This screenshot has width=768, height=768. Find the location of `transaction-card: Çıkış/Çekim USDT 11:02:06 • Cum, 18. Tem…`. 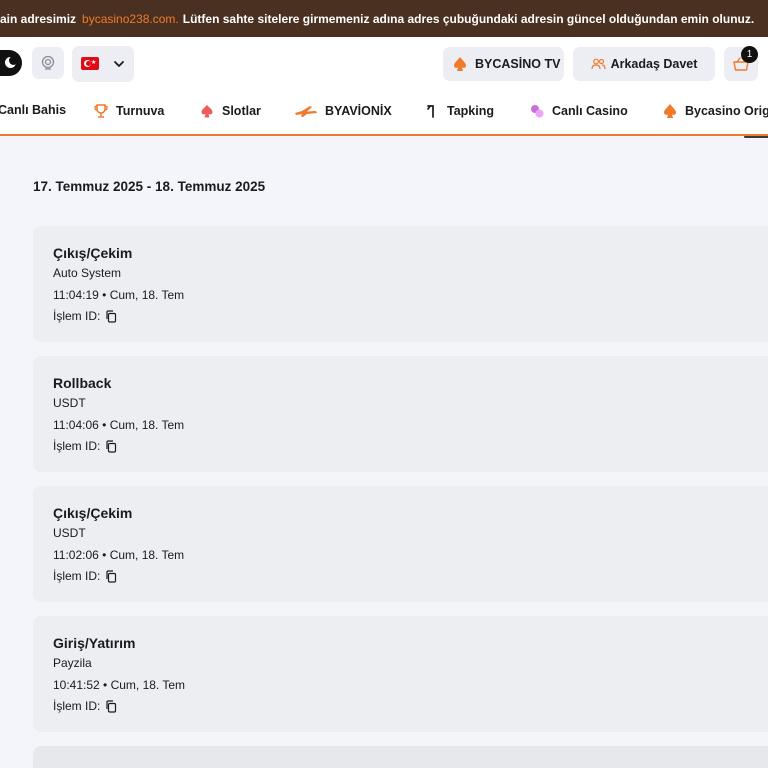

transaction-card: Çıkış/Çekim USDT 11:02:06 • Cum, 18. Tem… is located at coordinates (400, 544).